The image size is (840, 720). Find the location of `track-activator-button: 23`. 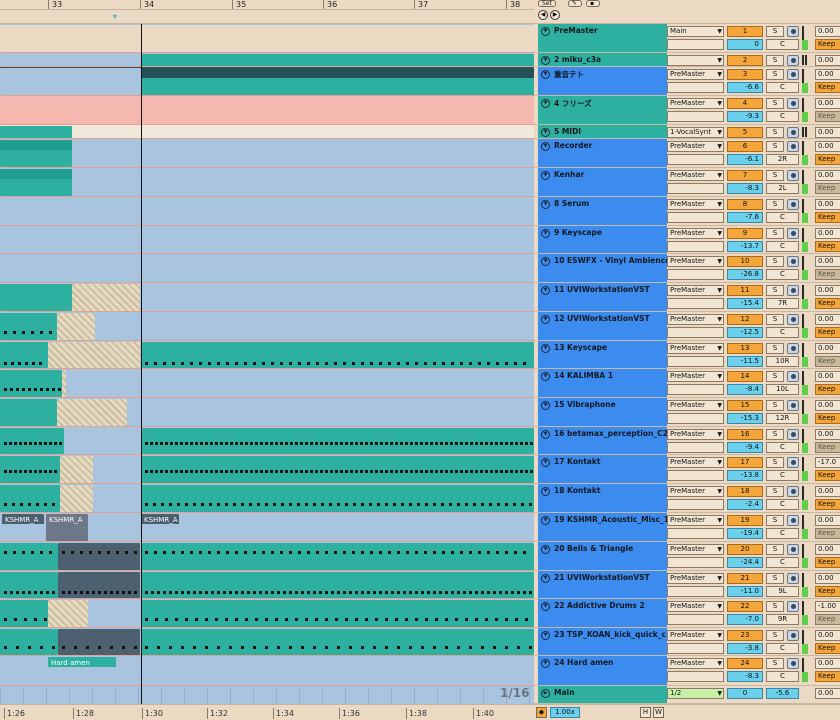

track-activator-button: 23 is located at coordinates (745, 635).